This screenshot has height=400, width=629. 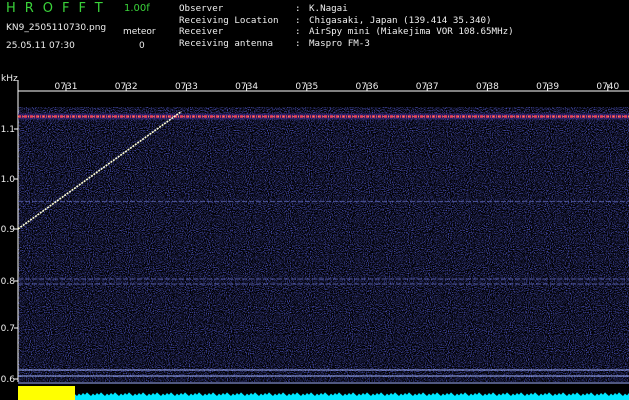 I want to click on y-tick-label: 1.1, so click(x=8, y=130).